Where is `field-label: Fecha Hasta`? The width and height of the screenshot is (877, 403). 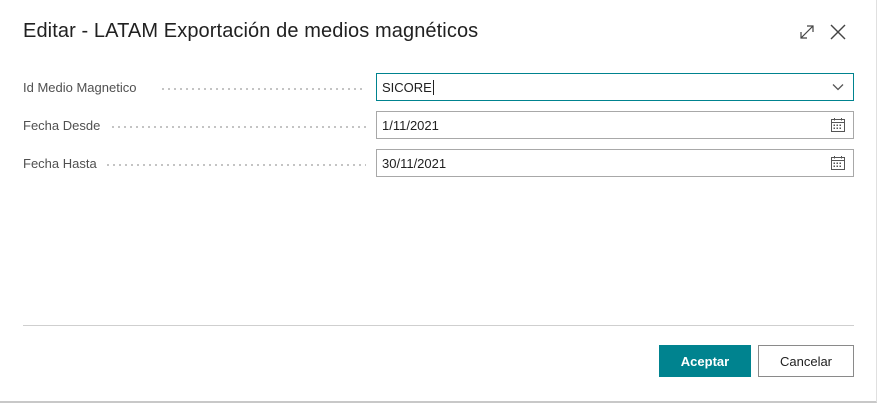 field-label: Fecha Hasta is located at coordinates (60, 163).